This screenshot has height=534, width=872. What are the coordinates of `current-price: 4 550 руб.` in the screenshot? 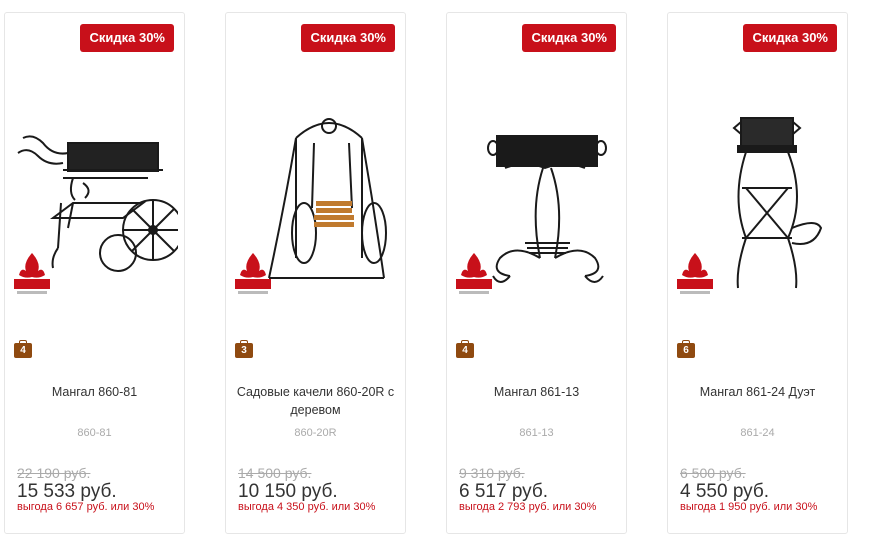 It's located at (725, 491).